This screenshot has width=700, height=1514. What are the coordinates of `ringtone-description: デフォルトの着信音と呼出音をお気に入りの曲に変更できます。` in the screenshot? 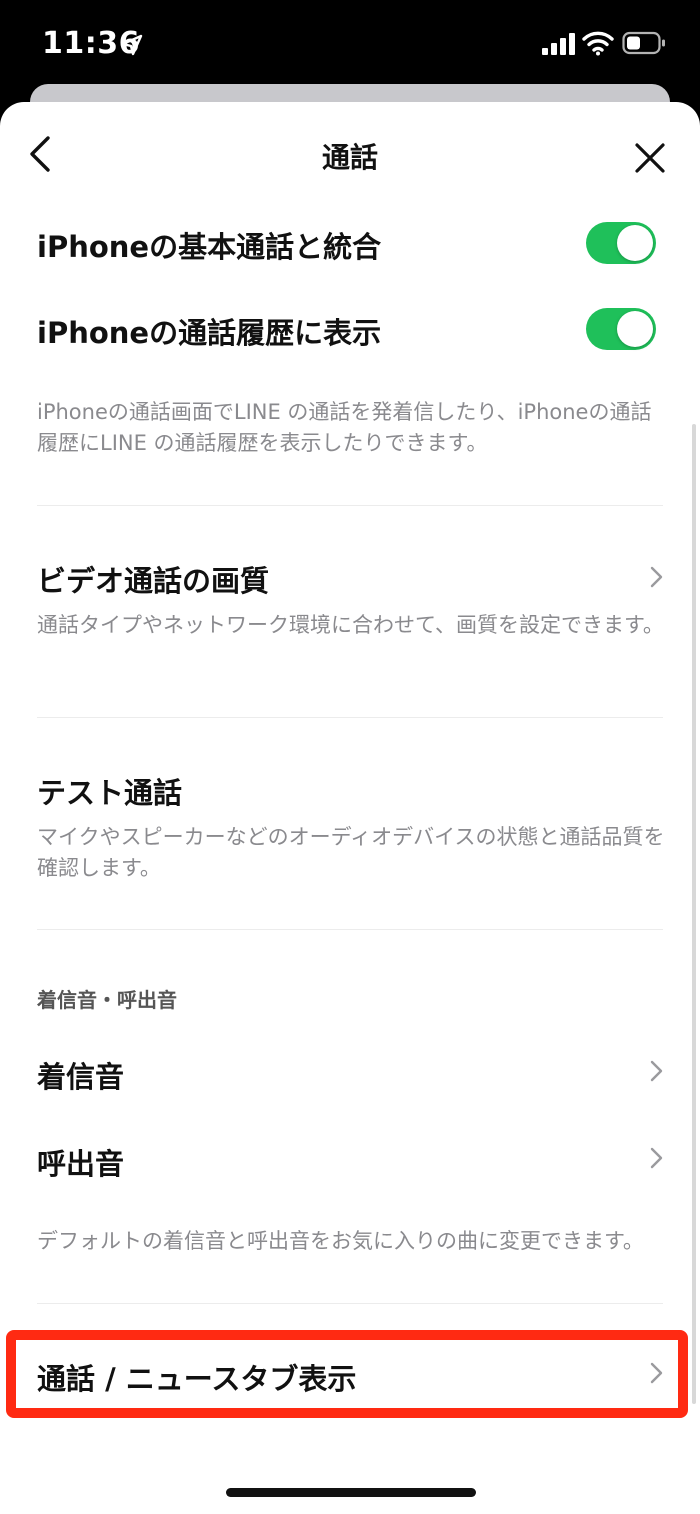 It's located at (340, 1241).